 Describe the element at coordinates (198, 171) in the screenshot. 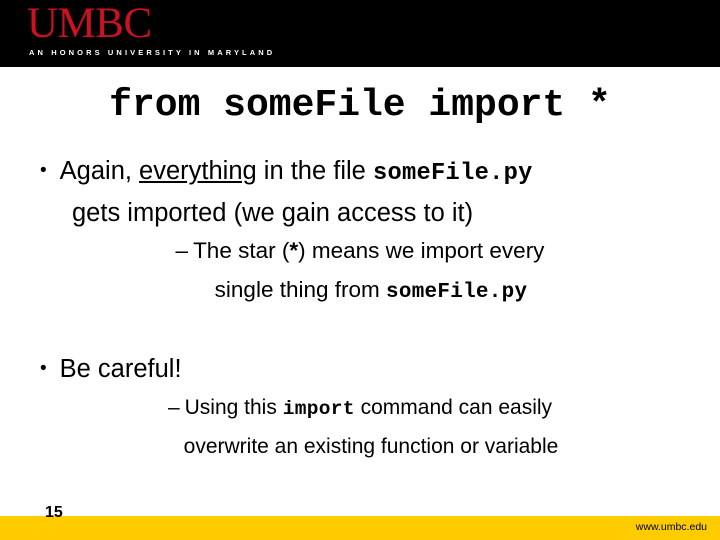

I see `bullet-1-emphasis: everything` at that location.